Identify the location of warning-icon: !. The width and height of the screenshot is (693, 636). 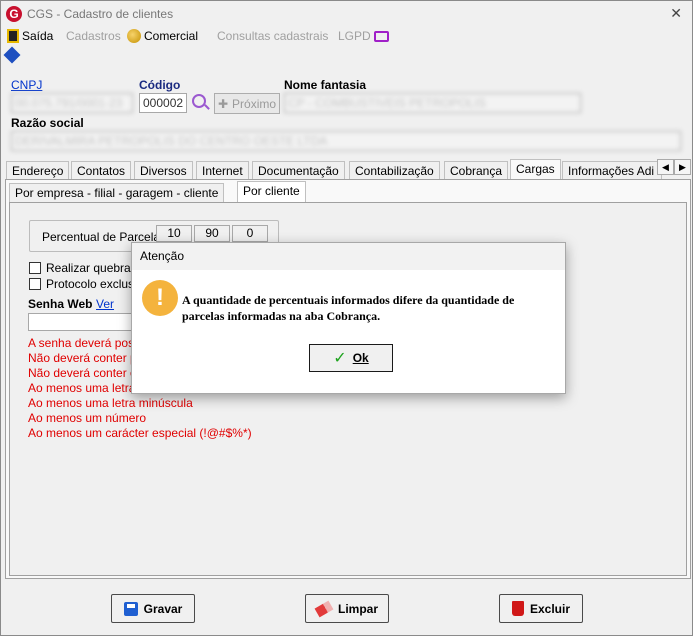
(160, 298).